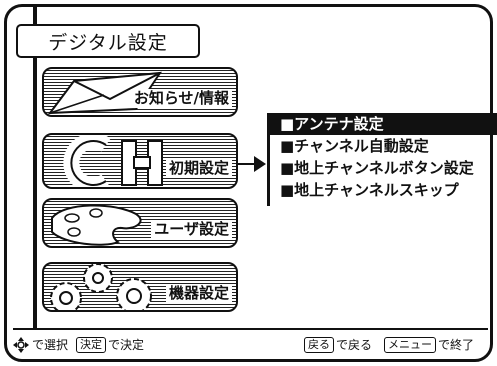 The image size is (497, 366). I want to click on back-hint: で戻る, so click(353, 345).